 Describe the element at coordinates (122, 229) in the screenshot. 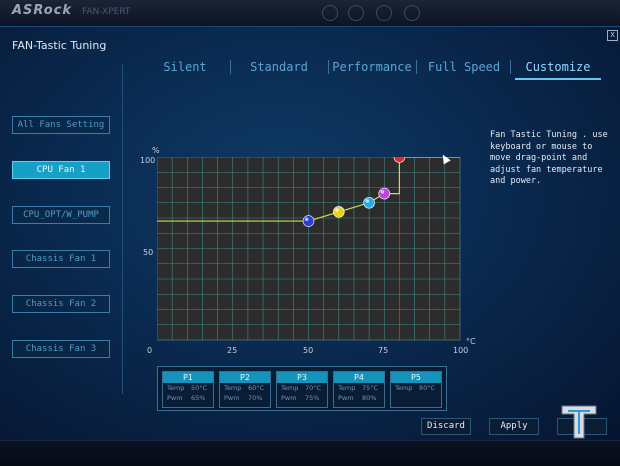

I see `sidebar-divider` at that location.